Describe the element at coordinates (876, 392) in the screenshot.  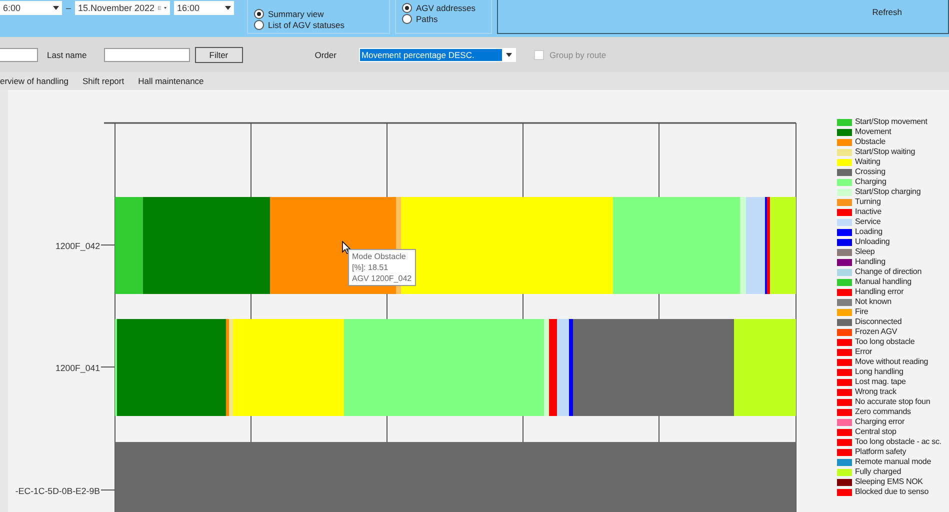
I see `legend-label: Wrong track` at that location.